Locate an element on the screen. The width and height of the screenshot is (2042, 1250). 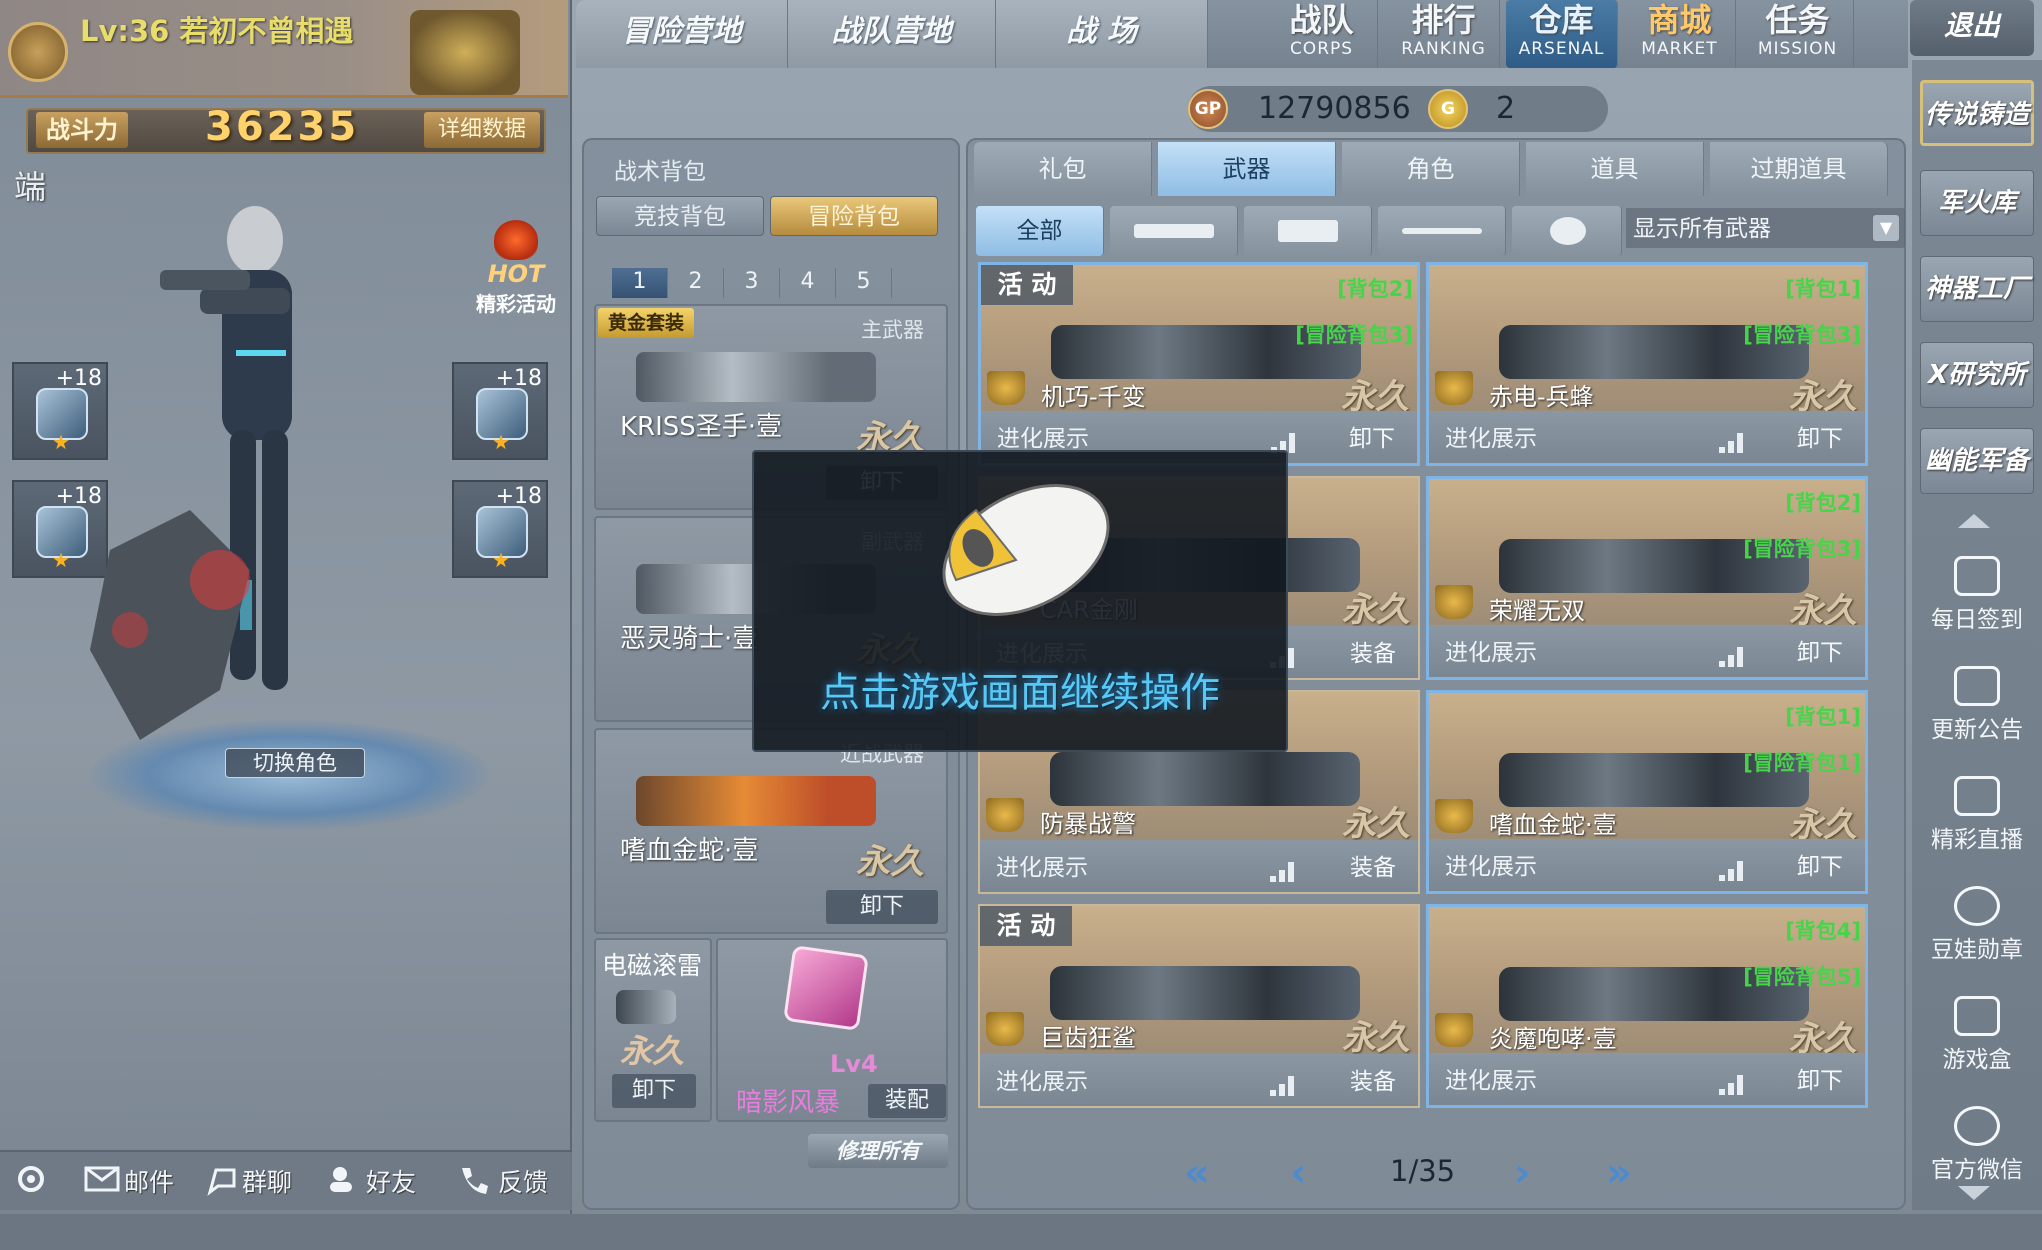
filter-rifle is located at coordinates (1174, 231).